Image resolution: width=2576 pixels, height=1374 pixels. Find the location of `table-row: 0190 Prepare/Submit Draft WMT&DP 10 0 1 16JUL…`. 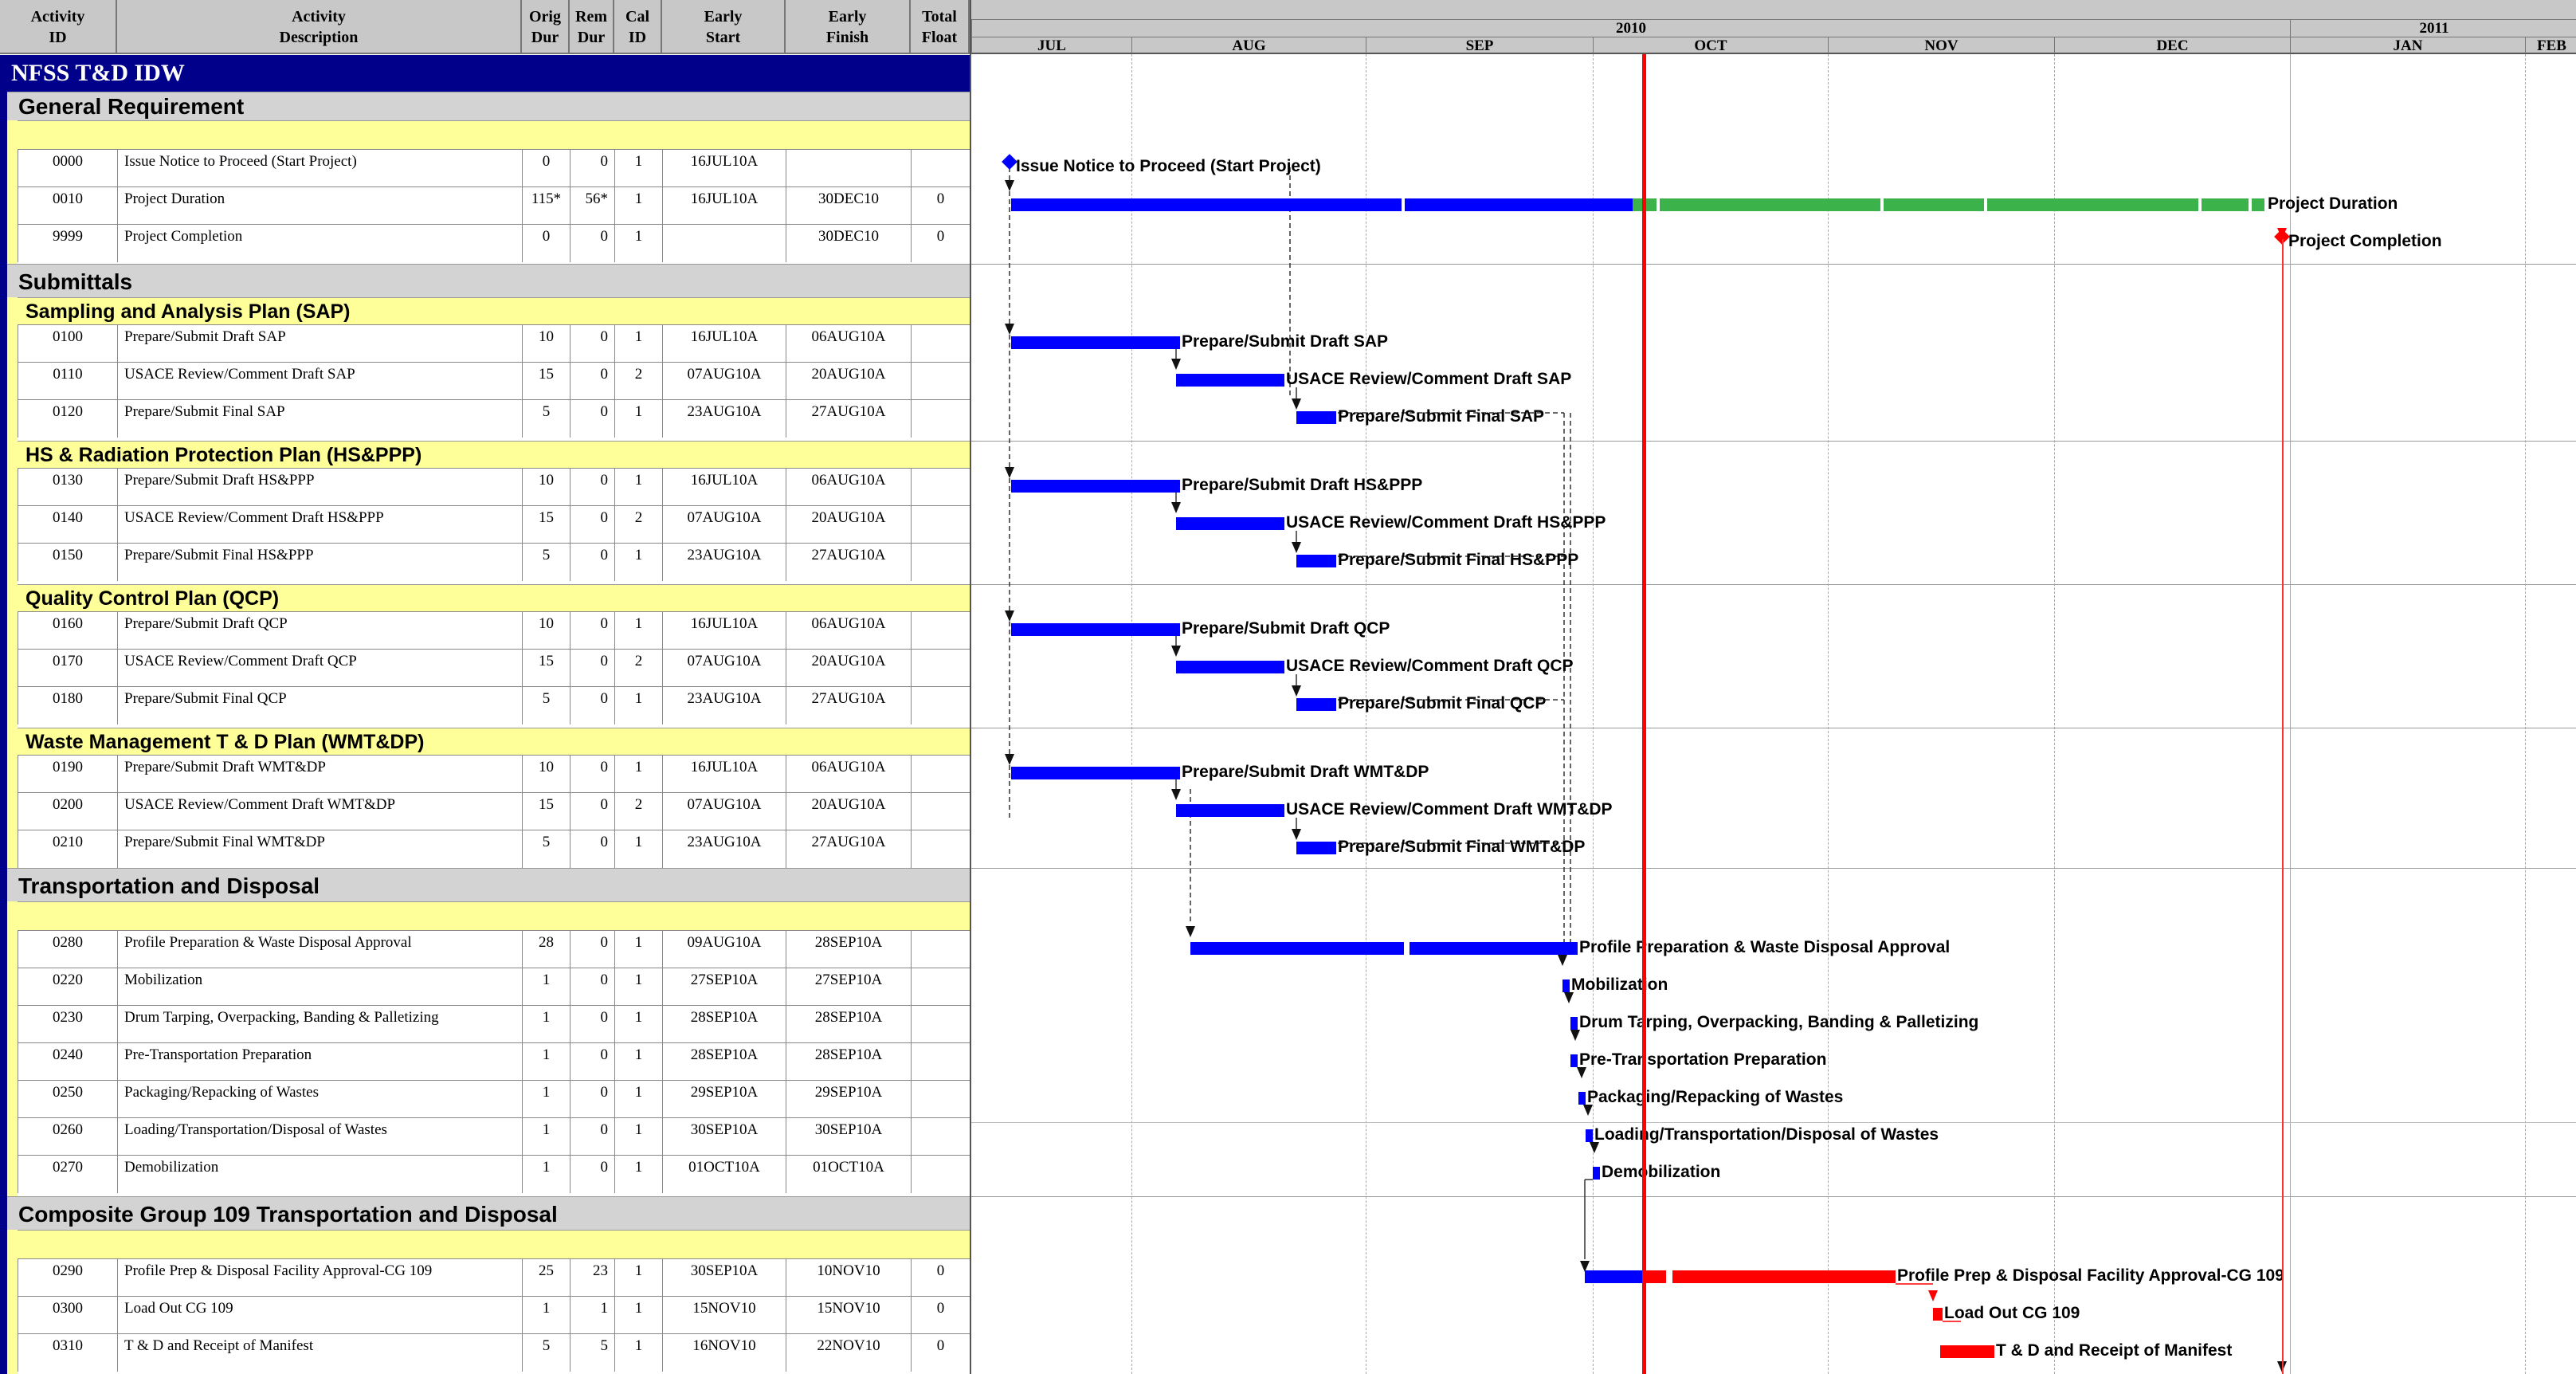

table-row: 0190 Prepare/Submit Draft WMT&DP 10 0 1 16JUL… is located at coordinates (494, 774).